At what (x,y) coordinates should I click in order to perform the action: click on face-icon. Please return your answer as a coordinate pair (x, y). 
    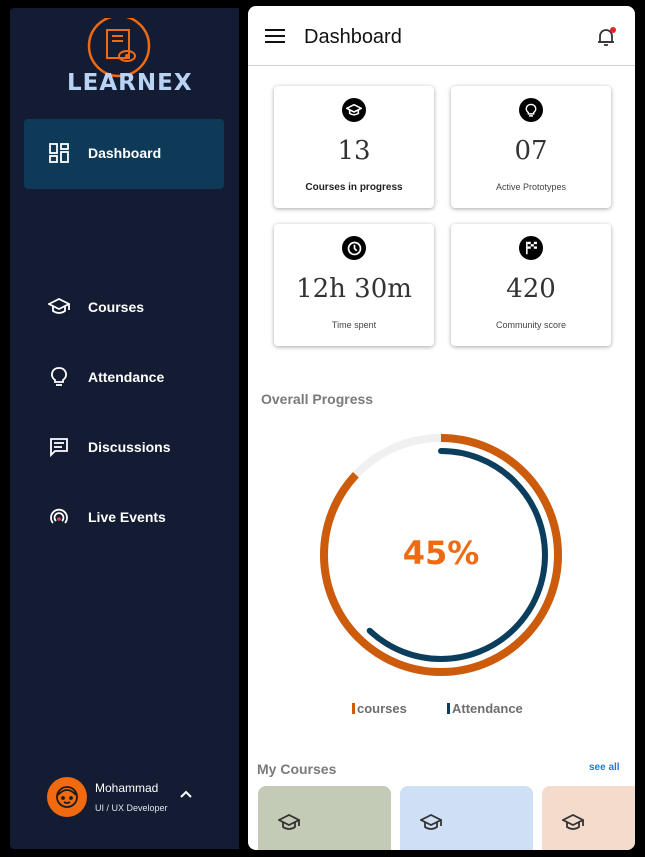
    Looking at the image, I should click on (67, 797).